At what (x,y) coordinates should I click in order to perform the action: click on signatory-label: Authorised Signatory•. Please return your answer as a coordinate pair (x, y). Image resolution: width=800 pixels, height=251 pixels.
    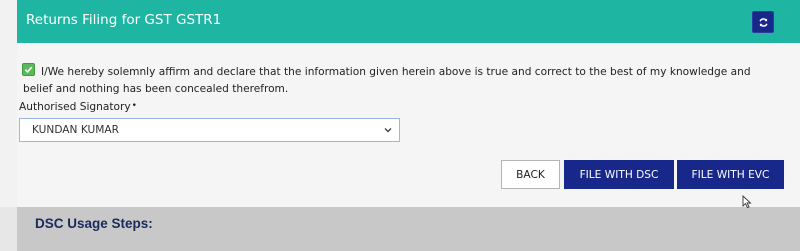
    Looking at the image, I should click on (78, 107).